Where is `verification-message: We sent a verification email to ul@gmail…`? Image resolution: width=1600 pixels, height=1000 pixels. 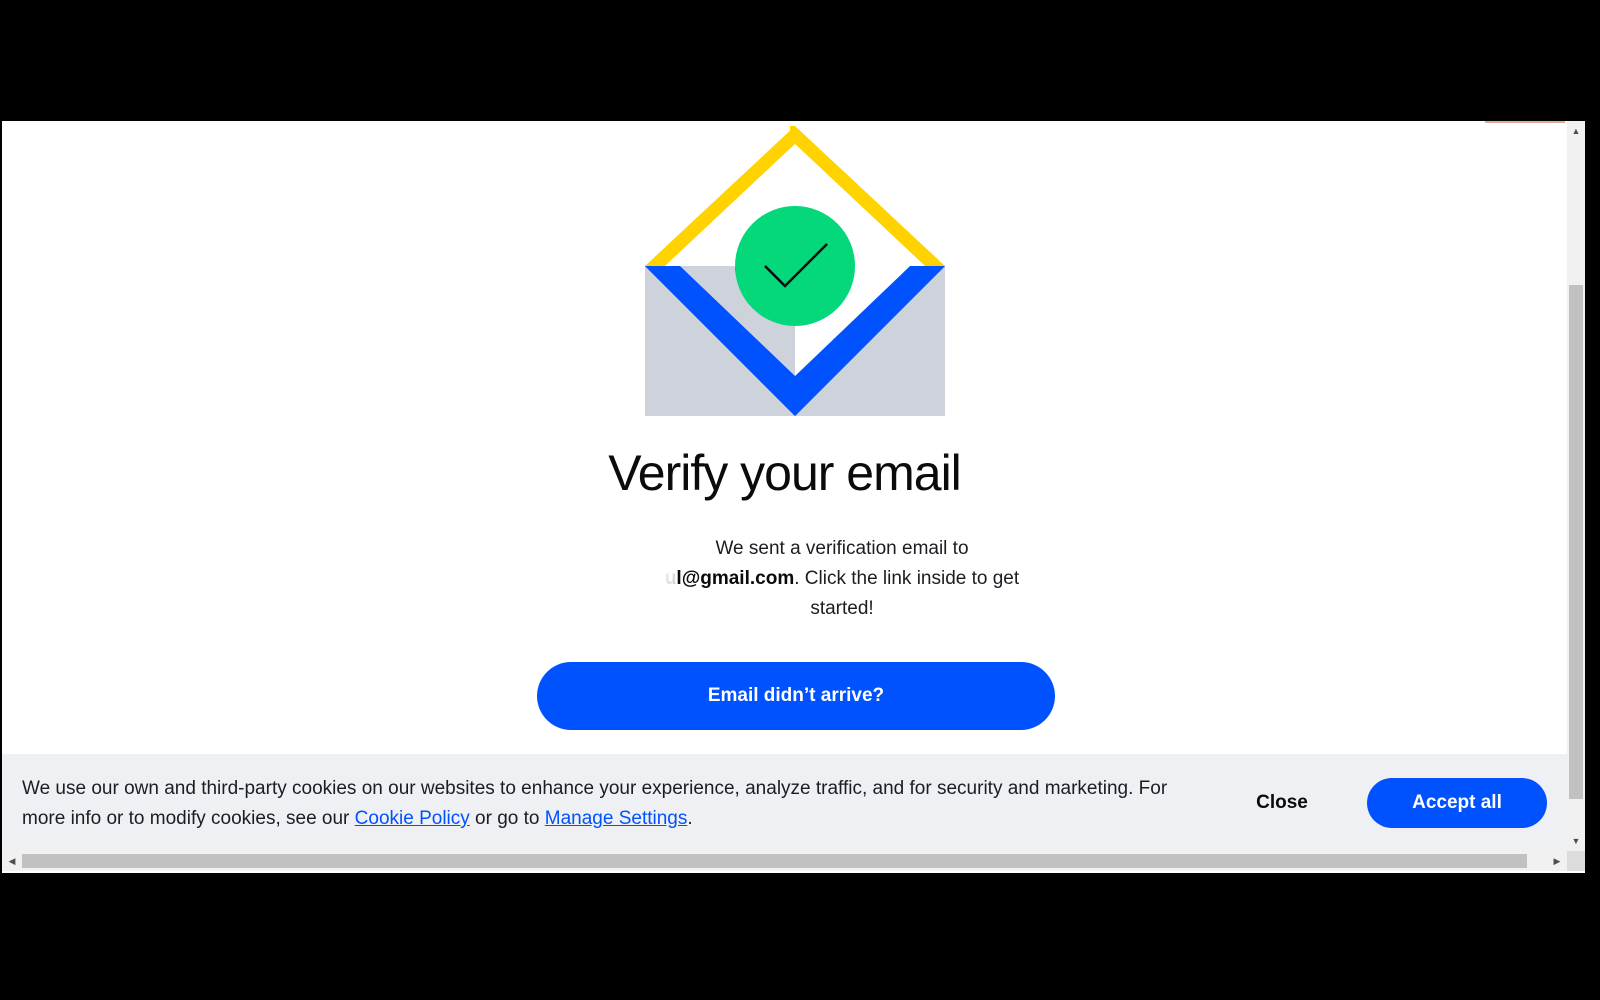 verification-message: We sent a verification email to ul@gmail… is located at coordinates (842, 579).